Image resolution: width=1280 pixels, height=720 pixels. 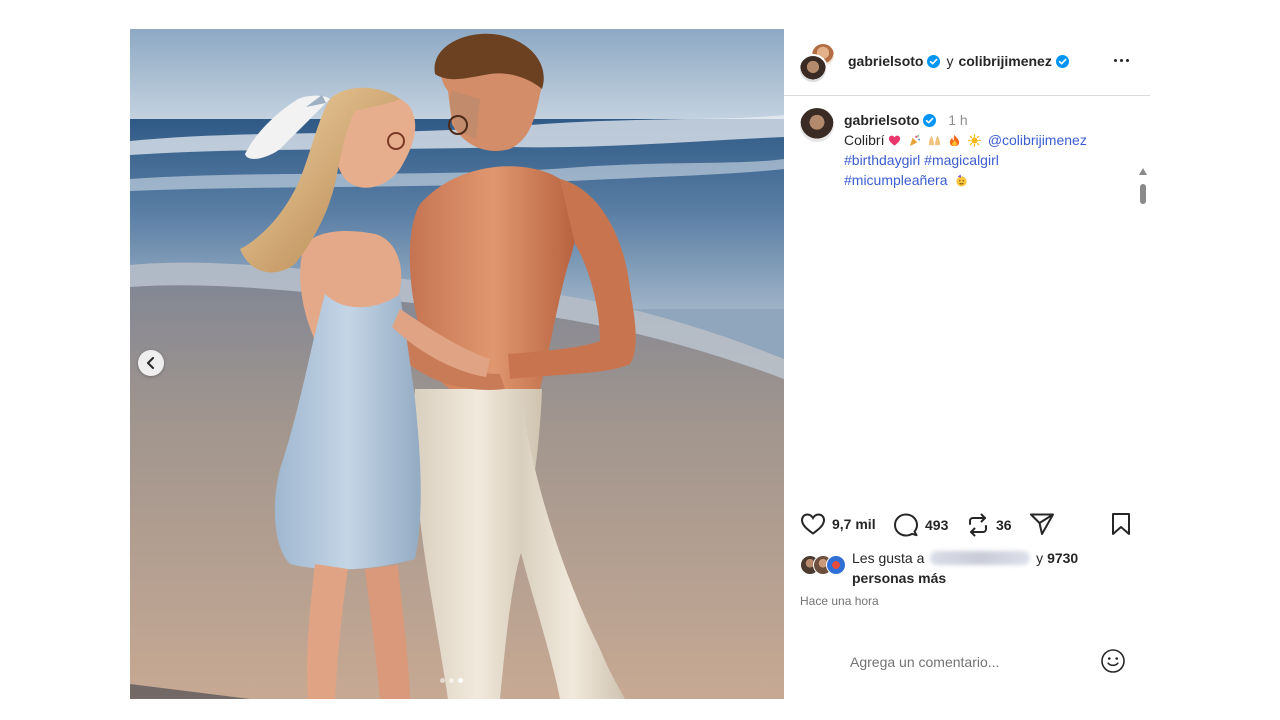 I want to click on comment-button: 493, so click(x=920, y=525).